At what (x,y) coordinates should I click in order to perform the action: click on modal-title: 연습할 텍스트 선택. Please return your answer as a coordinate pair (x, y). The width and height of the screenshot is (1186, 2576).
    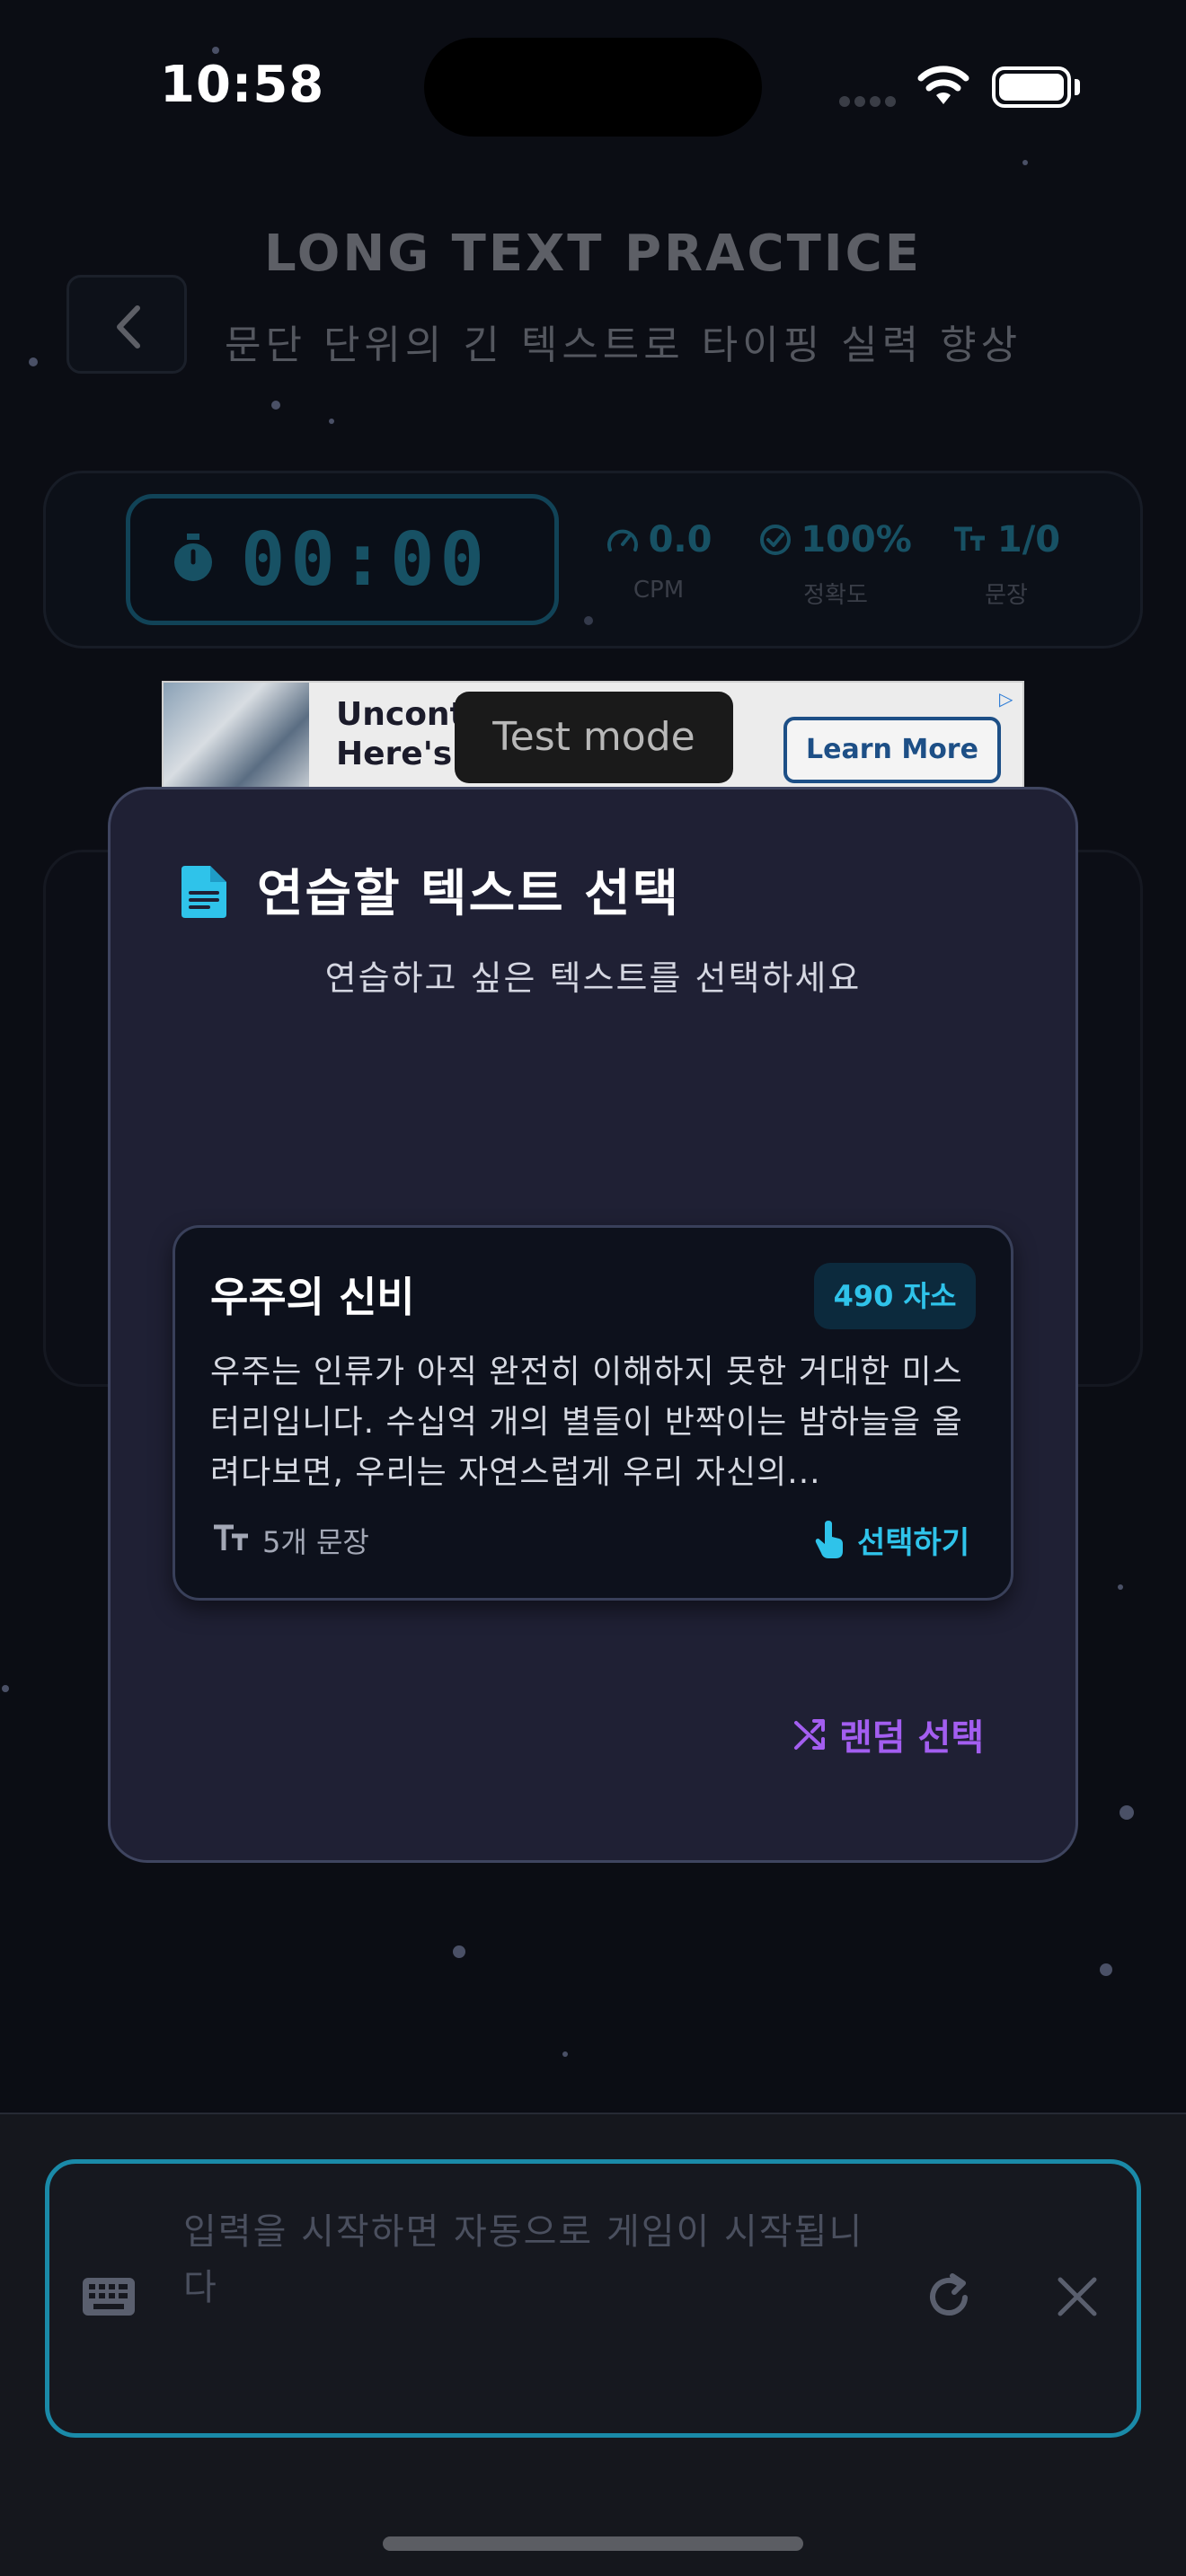
    Looking at the image, I should click on (469, 894).